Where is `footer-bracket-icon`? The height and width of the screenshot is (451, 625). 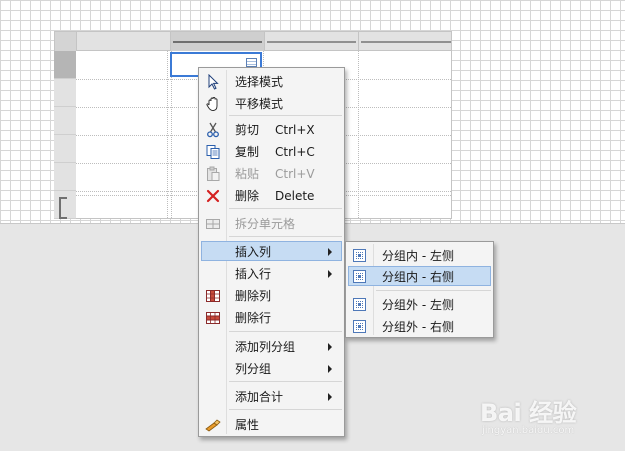
footer-bracket-icon is located at coordinates (63, 208).